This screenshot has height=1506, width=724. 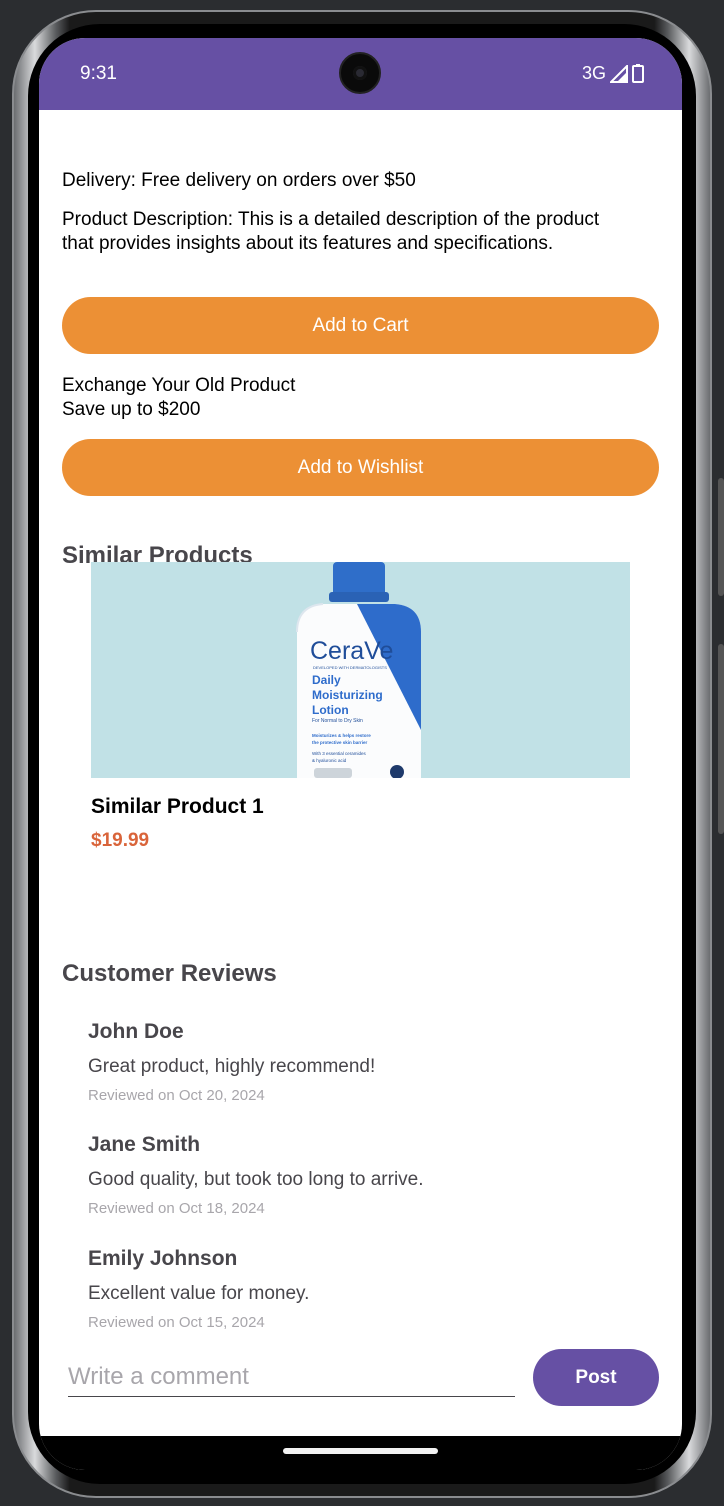 I want to click on review-date: Reviewed on Oct 18, 2024, so click(x=176, y=1208).